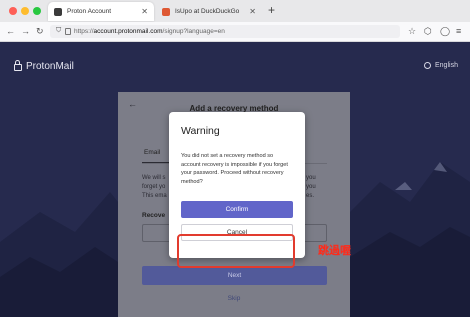 Image resolution: width=470 pixels, height=317 pixels. Describe the element at coordinates (237, 209) in the screenshot. I see `confirm-button: Confirm` at that location.